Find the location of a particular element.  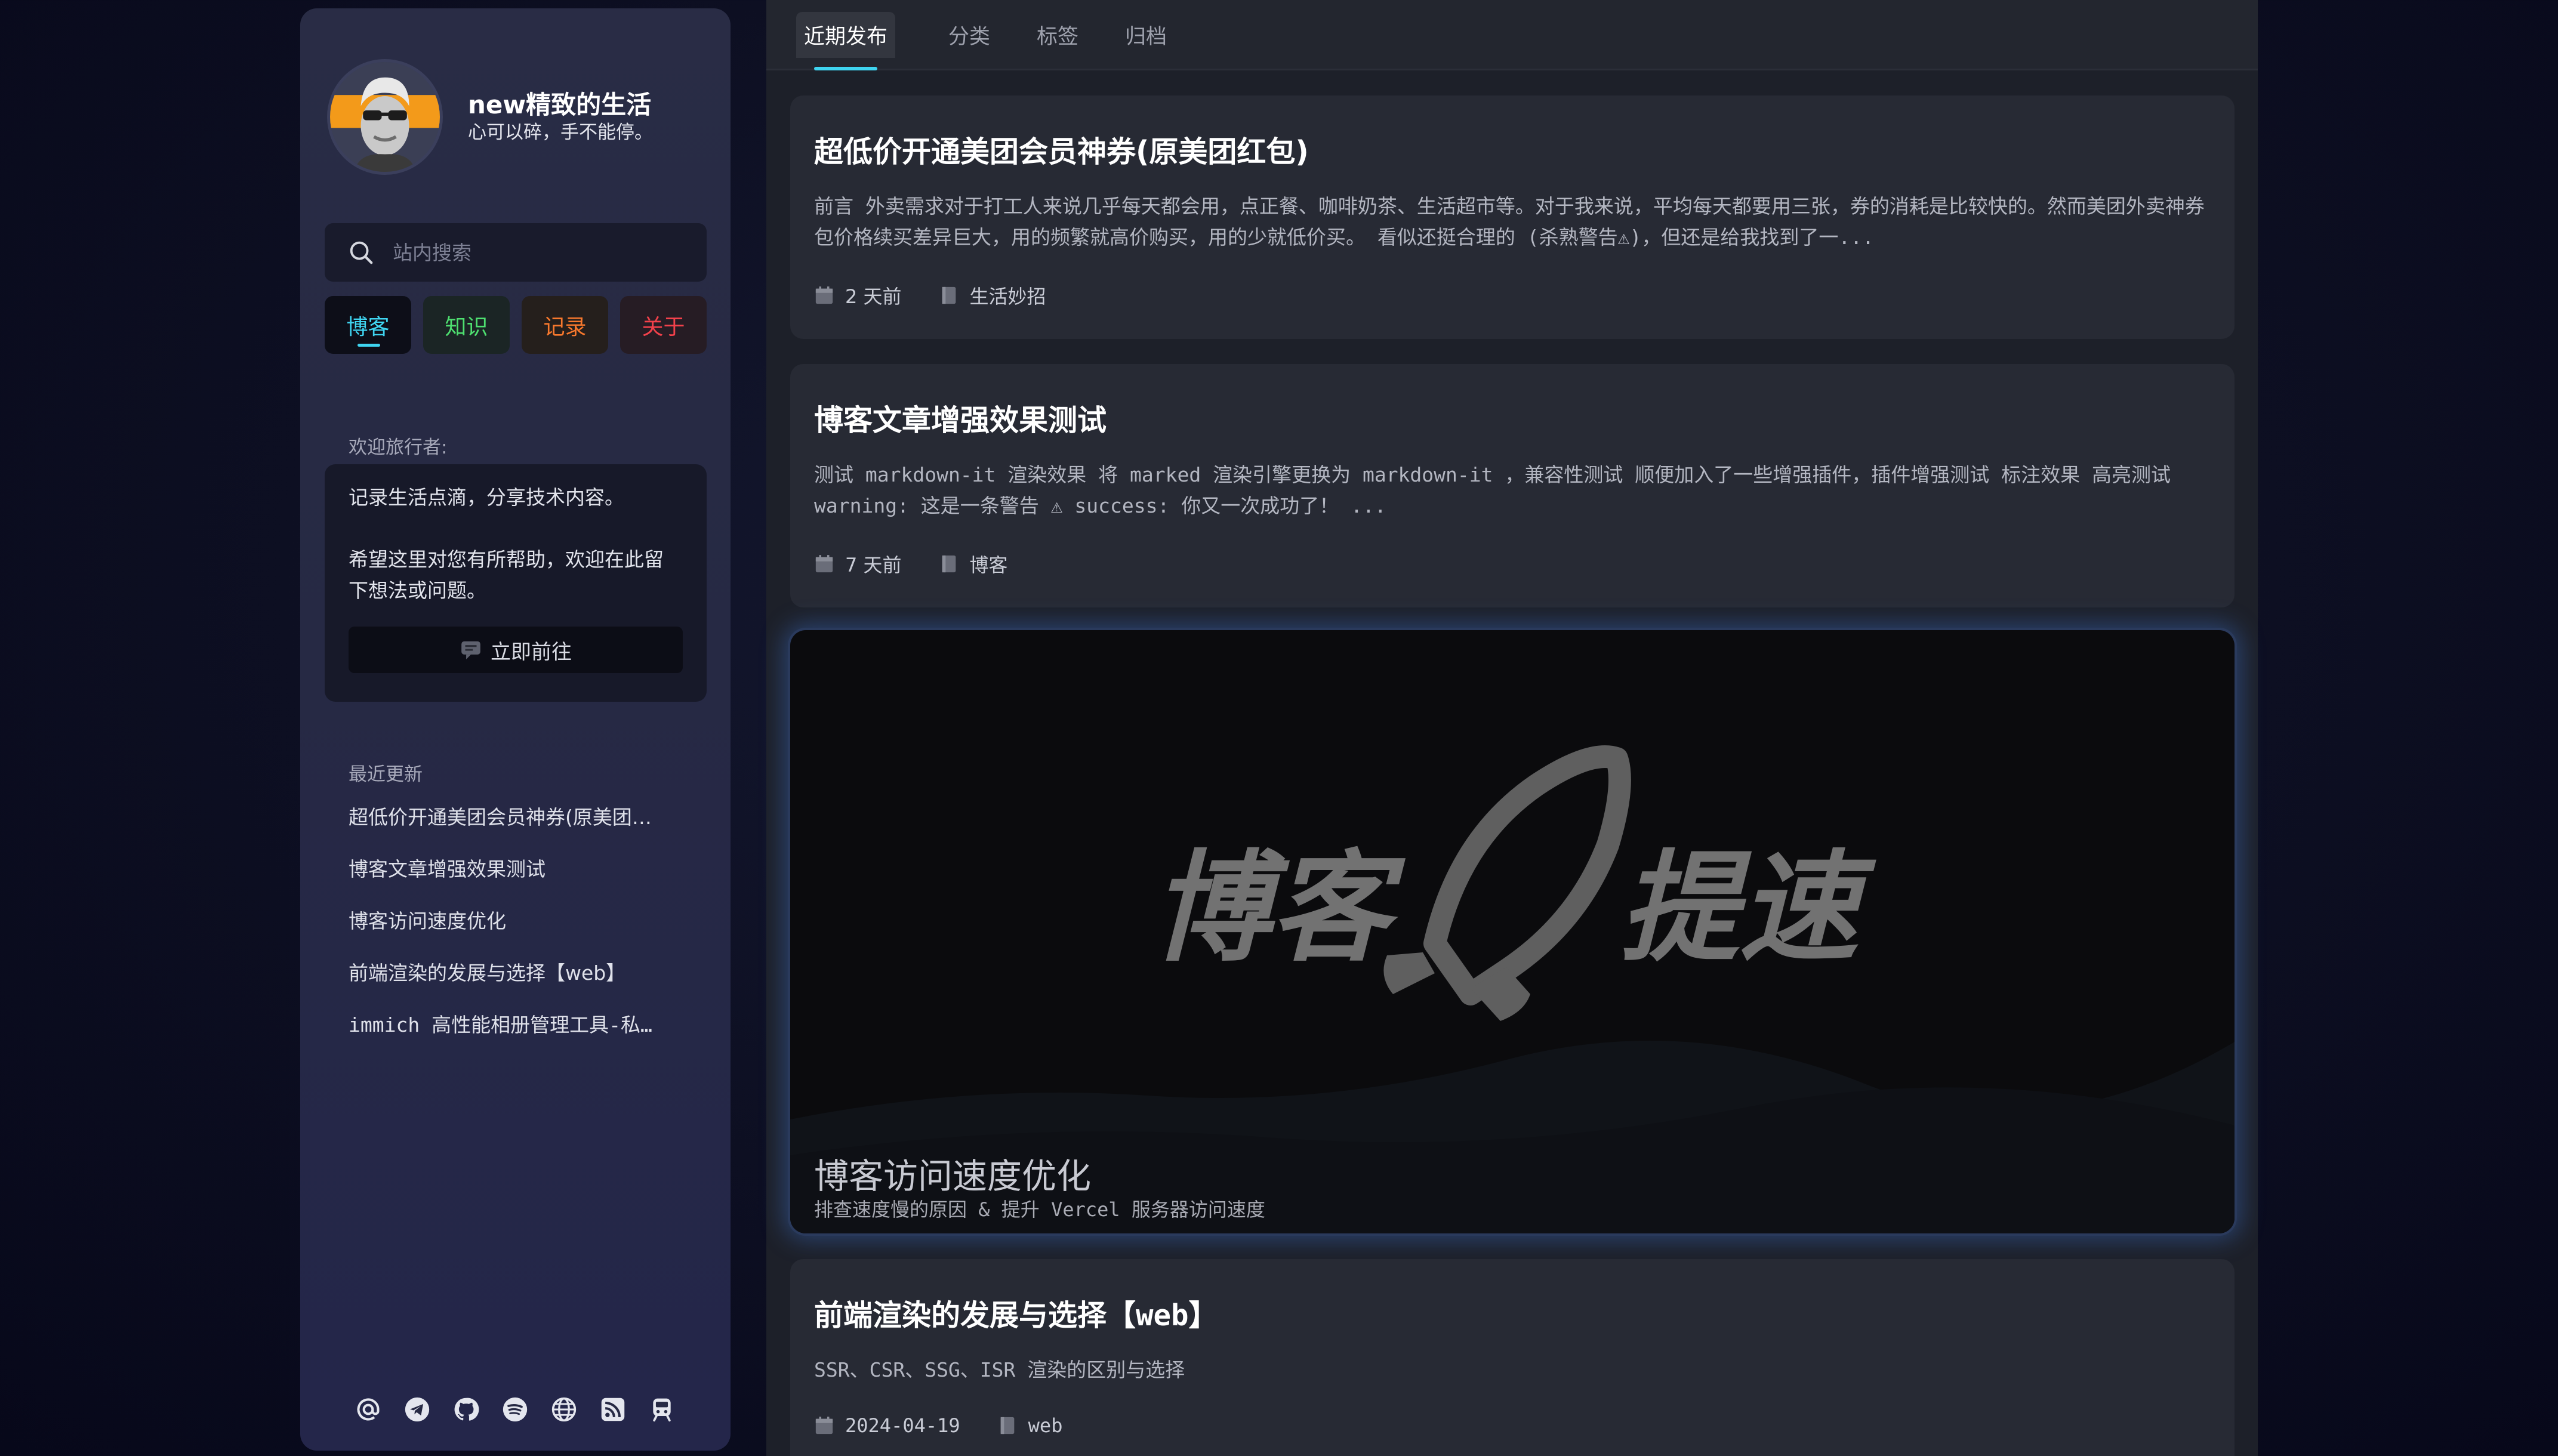

nav-blog: 博客 is located at coordinates (368, 325).